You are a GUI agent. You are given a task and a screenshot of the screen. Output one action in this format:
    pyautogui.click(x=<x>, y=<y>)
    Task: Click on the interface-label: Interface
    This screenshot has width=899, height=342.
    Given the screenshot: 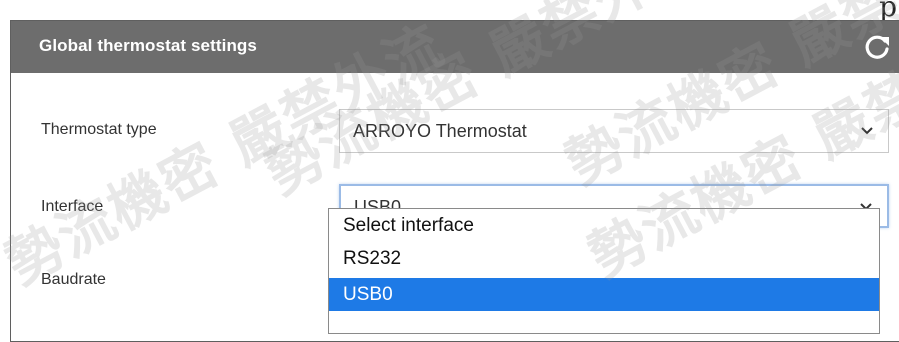 What is the action you would take?
    pyautogui.click(x=72, y=206)
    